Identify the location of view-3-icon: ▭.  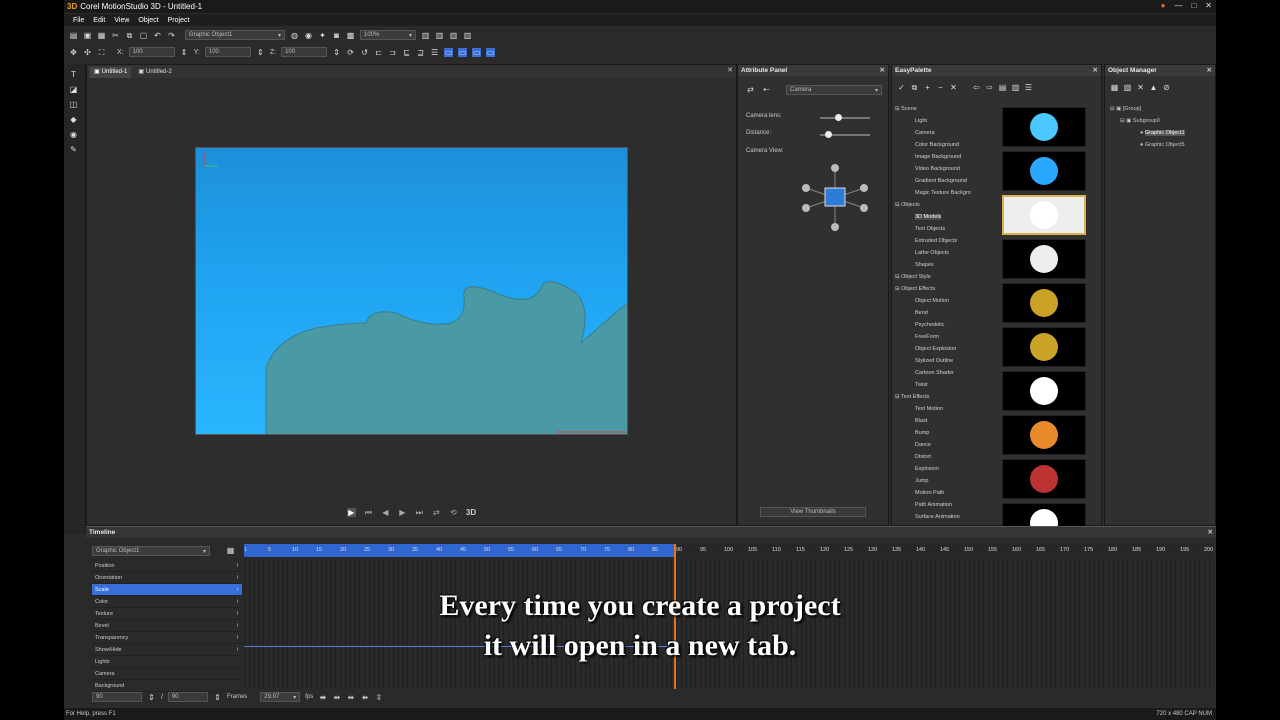
(477, 52).